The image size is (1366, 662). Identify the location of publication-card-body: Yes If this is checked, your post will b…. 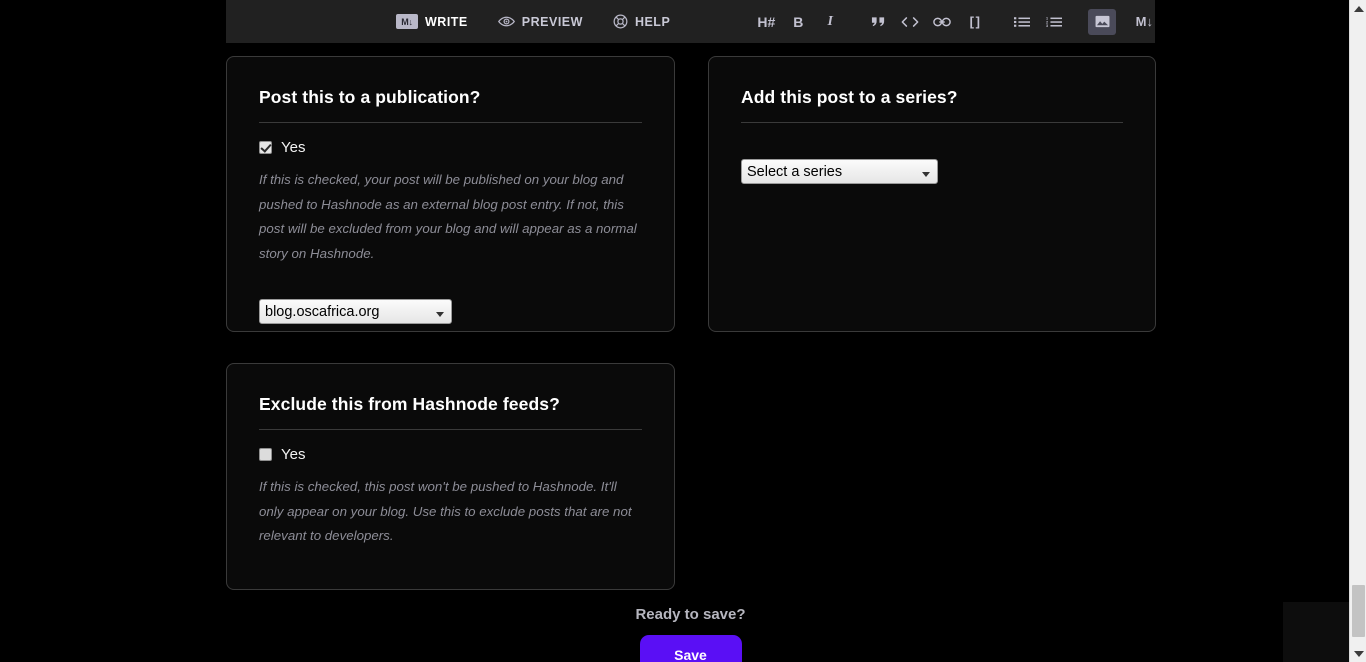
(450, 224).